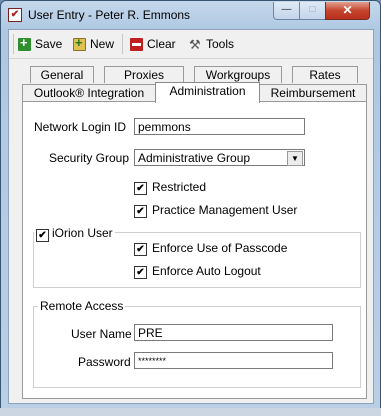 This screenshot has height=416, width=381. Describe the element at coordinates (109, 15) in the screenshot. I see `window-title: User Entry - Peter R. Emmons` at that location.